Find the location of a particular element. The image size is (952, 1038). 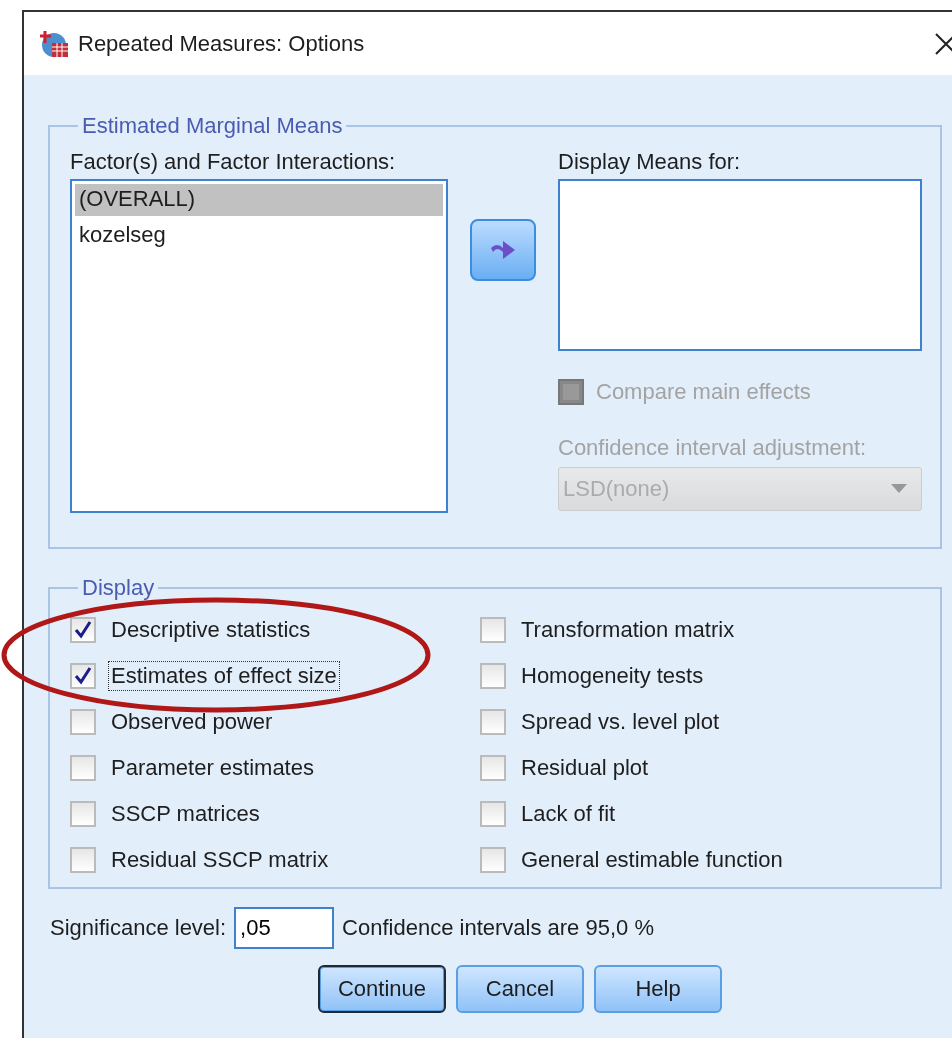

group-title: Display is located at coordinates (118, 588).